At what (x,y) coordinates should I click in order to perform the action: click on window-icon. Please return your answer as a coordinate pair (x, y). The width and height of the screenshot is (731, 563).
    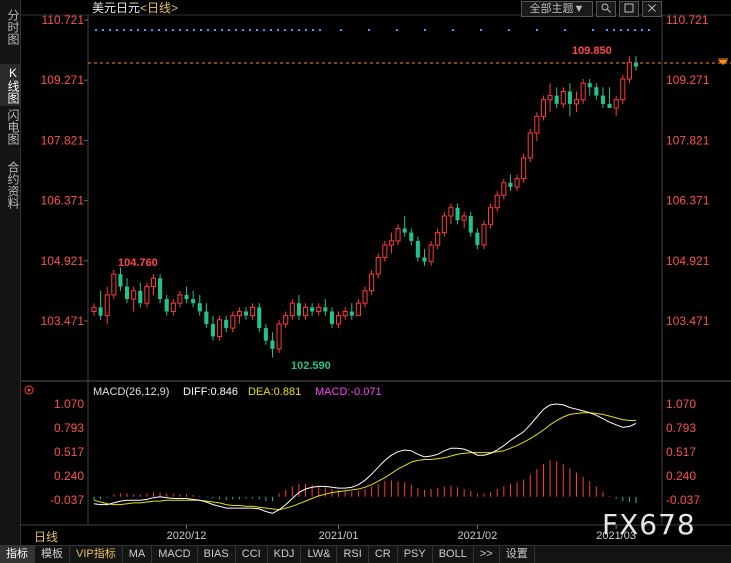
    Looking at the image, I should click on (629, 9).